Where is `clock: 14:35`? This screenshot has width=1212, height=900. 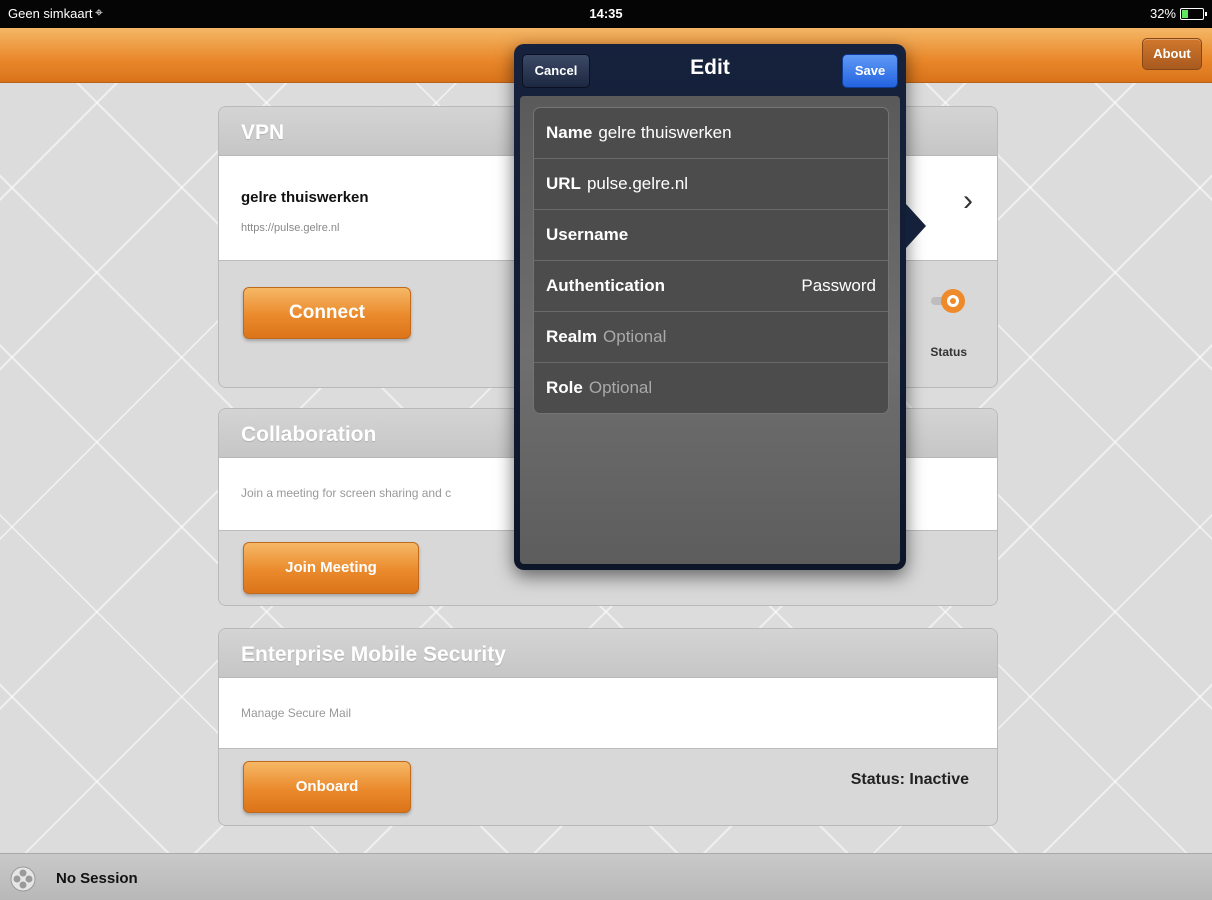
clock: 14:35 is located at coordinates (606, 13).